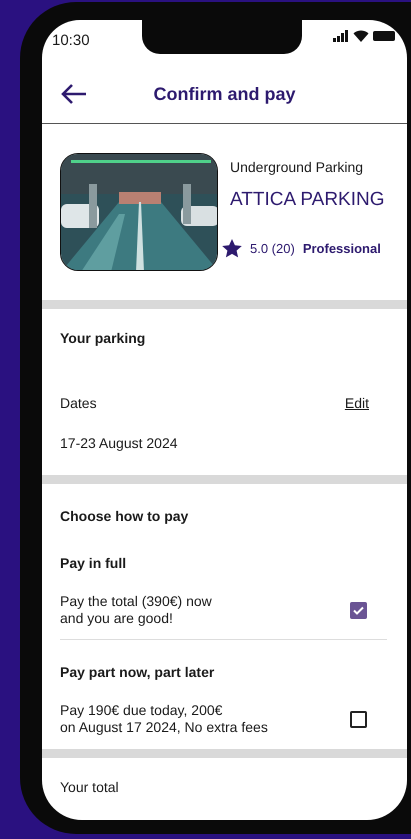 The width and height of the screenshot is (411, 839). What do you see at coordinates (125, 516) in the screenshot?
I see `section-heading: Choose how to pay` at bounding box center [125, 516].